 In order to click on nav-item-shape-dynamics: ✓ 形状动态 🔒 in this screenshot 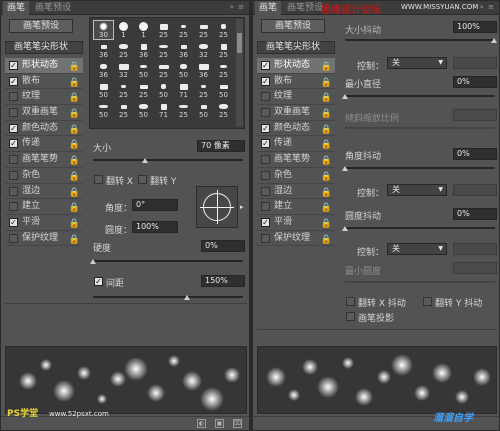, I will do `click(44, 66)`.